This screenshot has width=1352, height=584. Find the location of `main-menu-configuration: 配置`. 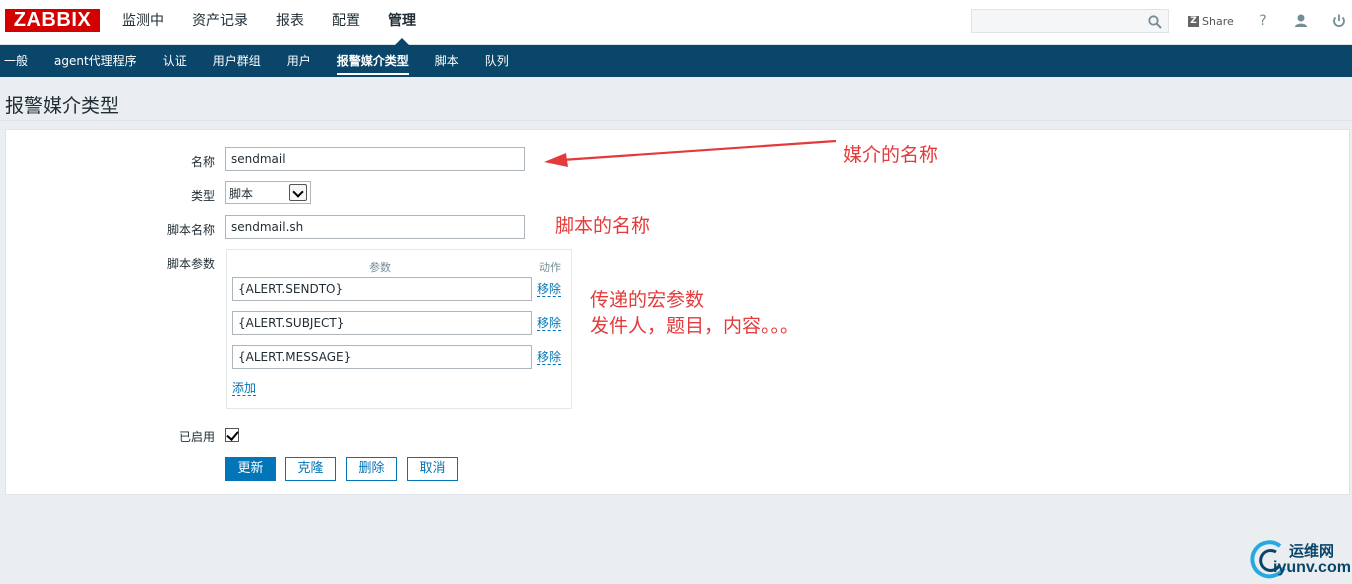

main-menu-configuration: 配置 is located at coordinates (346, 22).